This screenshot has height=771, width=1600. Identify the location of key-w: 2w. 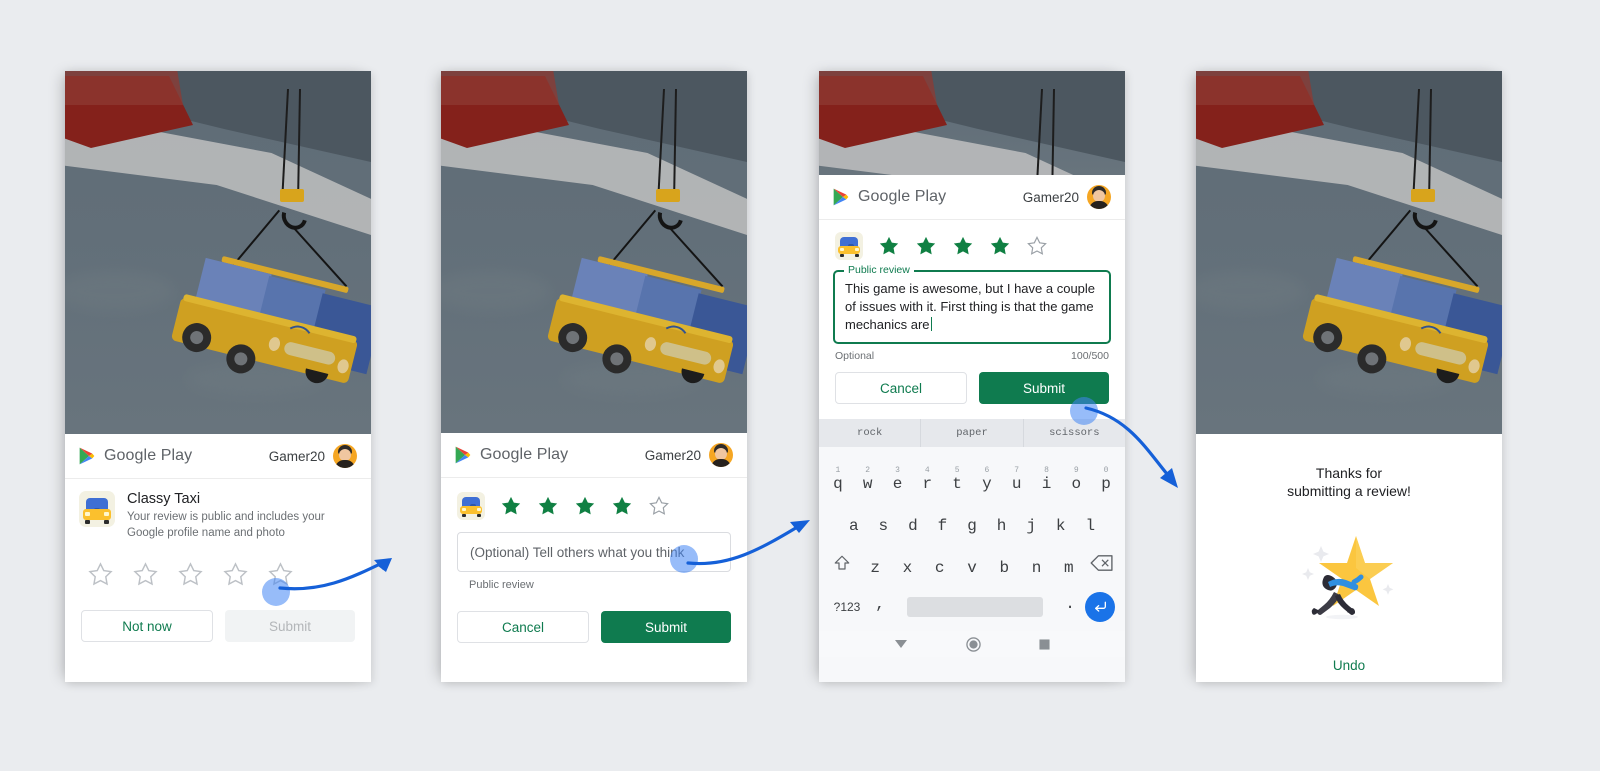
(868, 482).